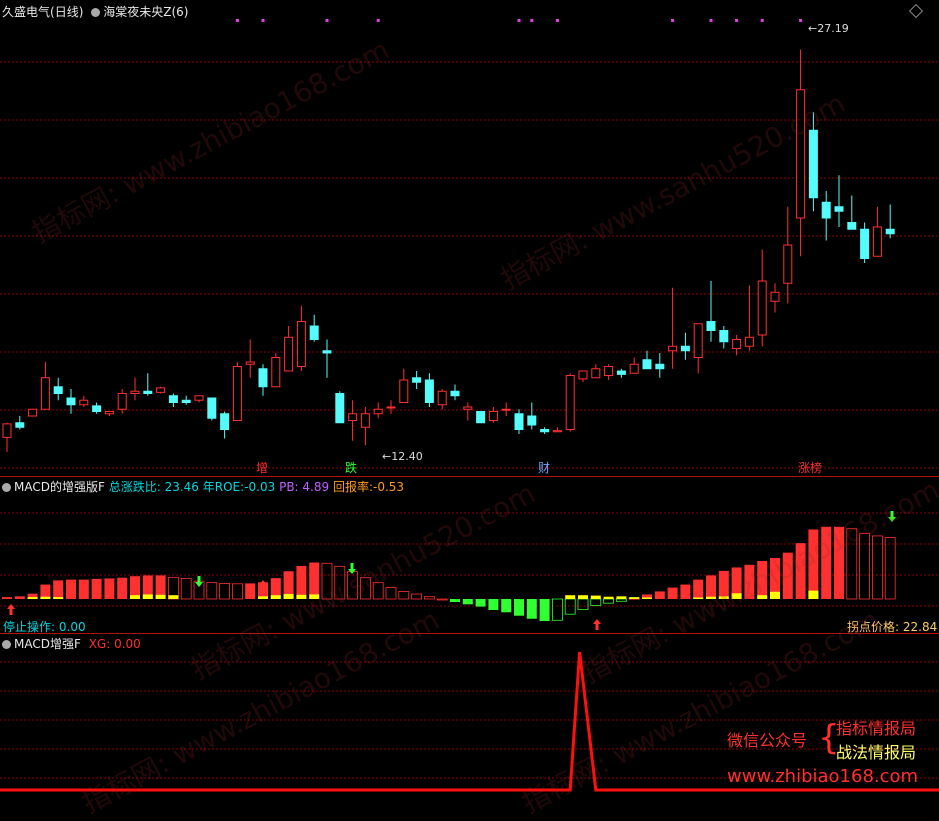 This screenshot has width=939, height=821. Describe the element at coordinates (828, 28) in the screenshot. I see `high-price-label: ←27.19` at that location.